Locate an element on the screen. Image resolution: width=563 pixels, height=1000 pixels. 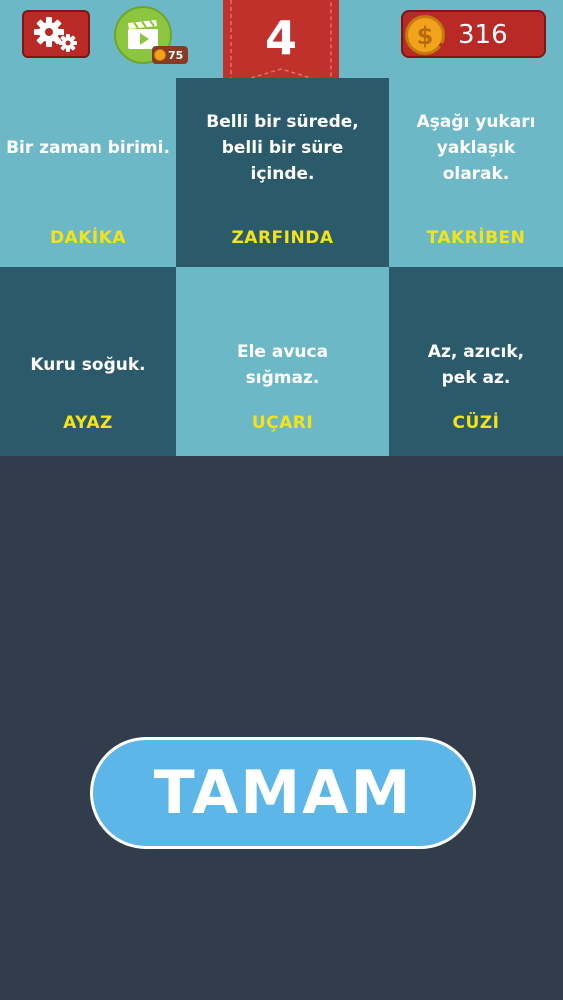
clue-tile: Kuru soğuk. AYAZ is located at coordinates (88, 361).